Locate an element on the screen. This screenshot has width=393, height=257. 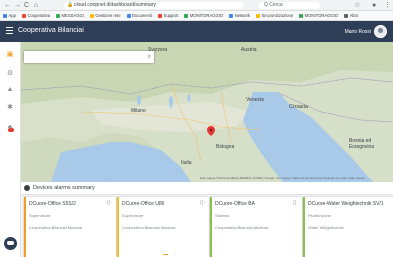
bookmark-item: App is located at coordinates (9, 15).